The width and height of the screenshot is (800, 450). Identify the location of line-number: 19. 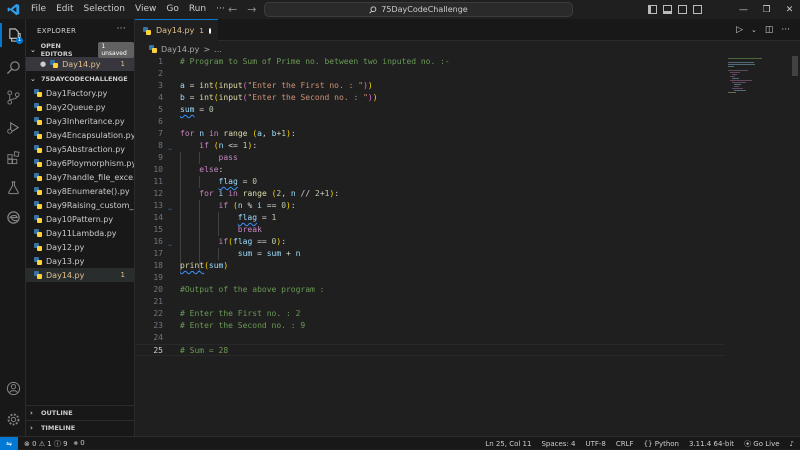
(158, 277).